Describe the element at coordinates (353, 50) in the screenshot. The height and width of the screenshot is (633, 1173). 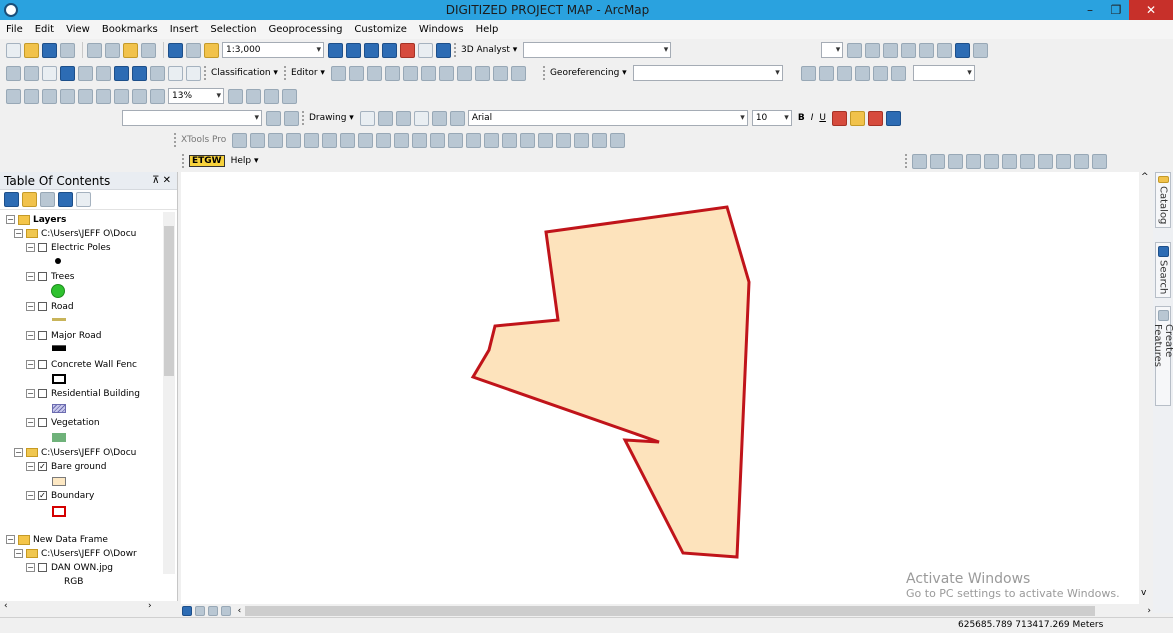
I see `toc-window-icon` at that location.